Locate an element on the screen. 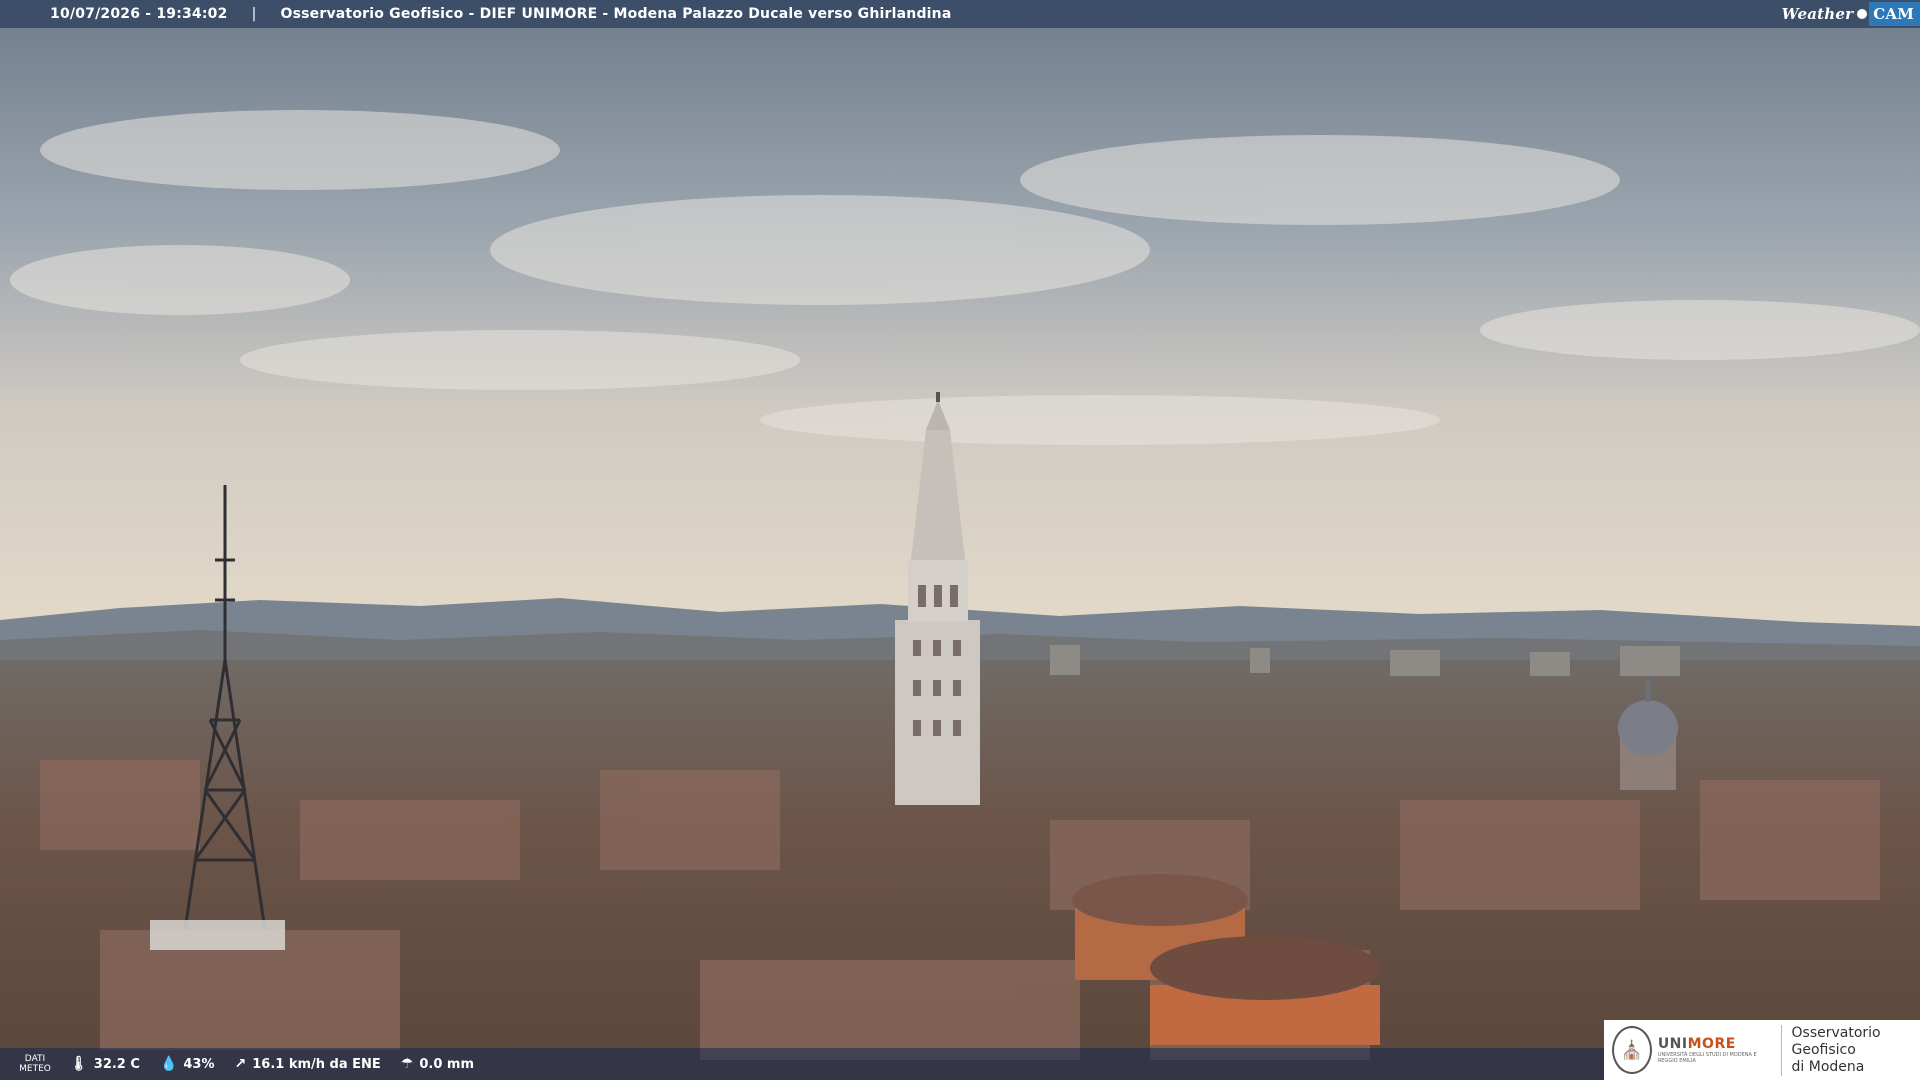 The height and width of the screenshot is (1080, 1920). humidity-reading: 💧 43% is located at coordinates (187, 1064).